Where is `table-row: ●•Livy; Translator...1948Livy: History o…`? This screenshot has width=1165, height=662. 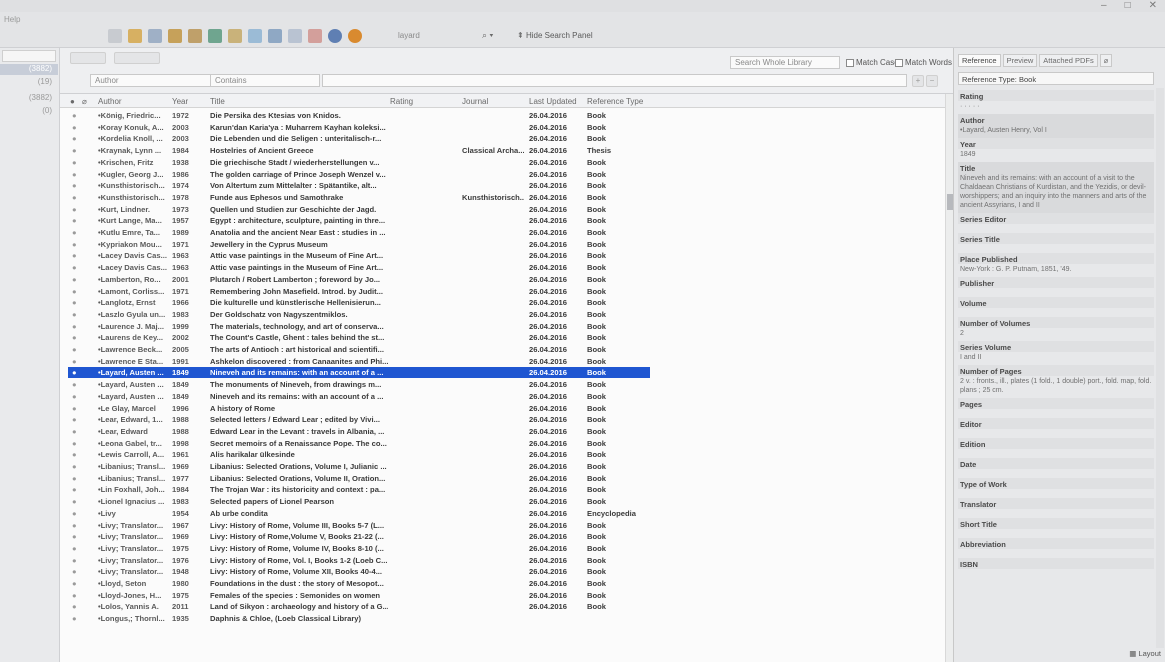
table-row: ●•Livy; Translator...1948Livy: History o… is located at coordinates (502, 571).